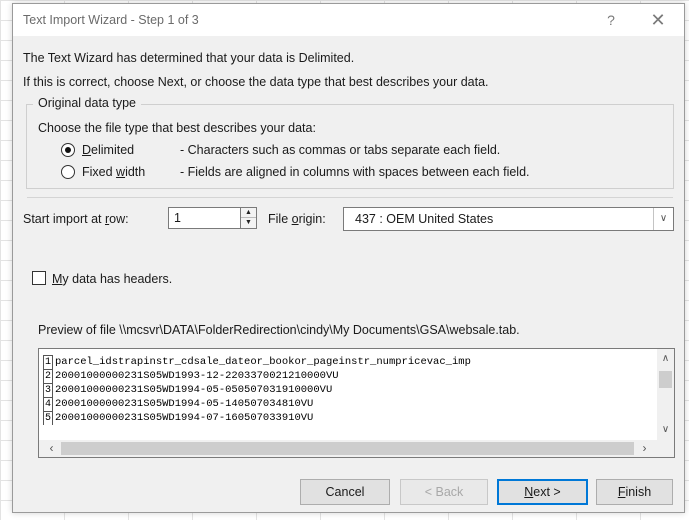  Describe the element at coordinates (350, 197) in the screenshot. I see `divider` at that location.